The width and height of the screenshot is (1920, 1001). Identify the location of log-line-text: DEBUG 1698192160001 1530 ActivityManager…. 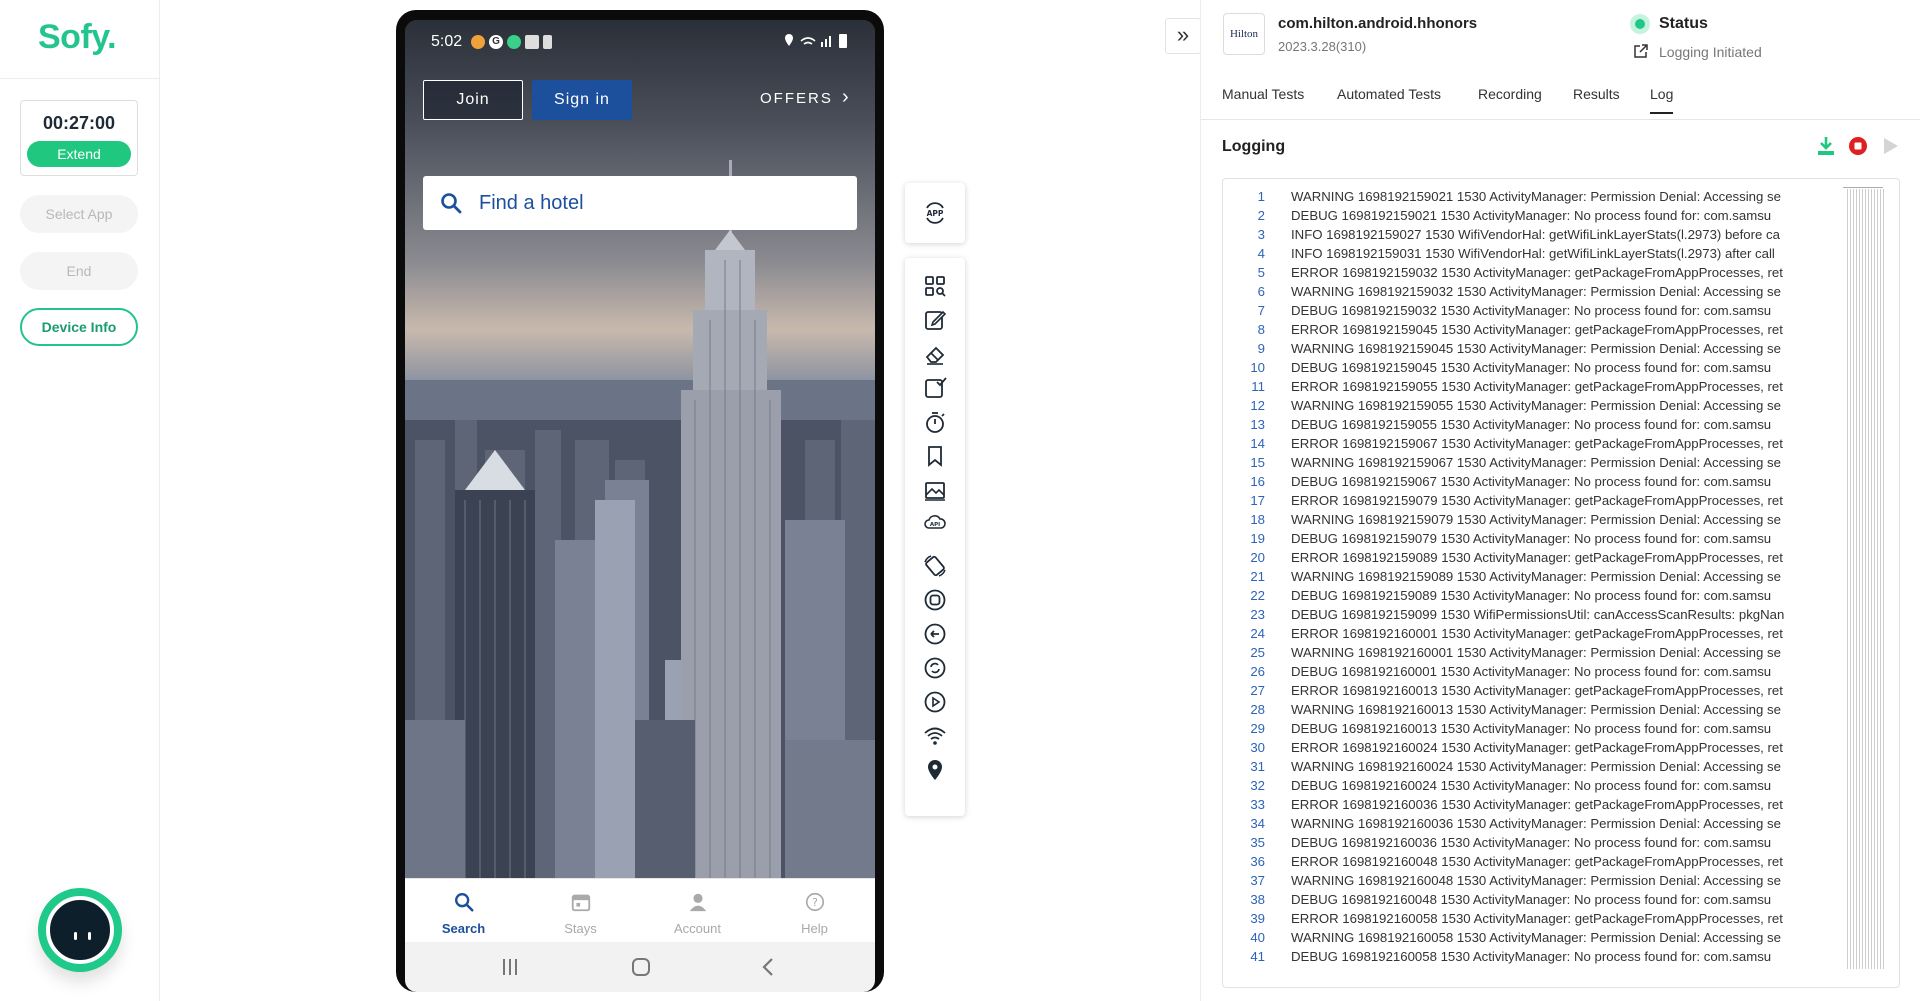
(1531, 671).